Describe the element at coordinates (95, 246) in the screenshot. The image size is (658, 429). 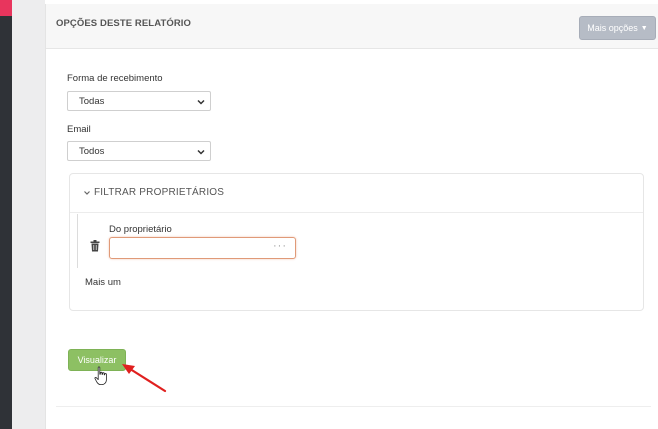
I see `trash-icon` at that location.